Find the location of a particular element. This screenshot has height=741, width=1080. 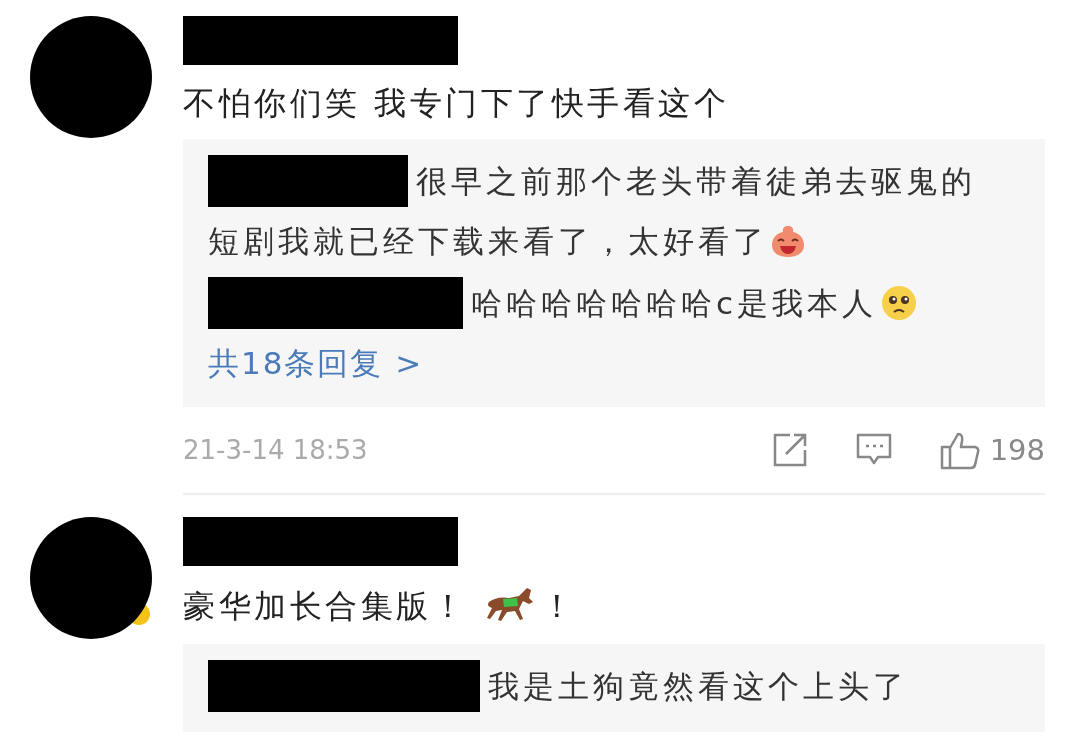

comment-icon is located at coordinates (873, 450).